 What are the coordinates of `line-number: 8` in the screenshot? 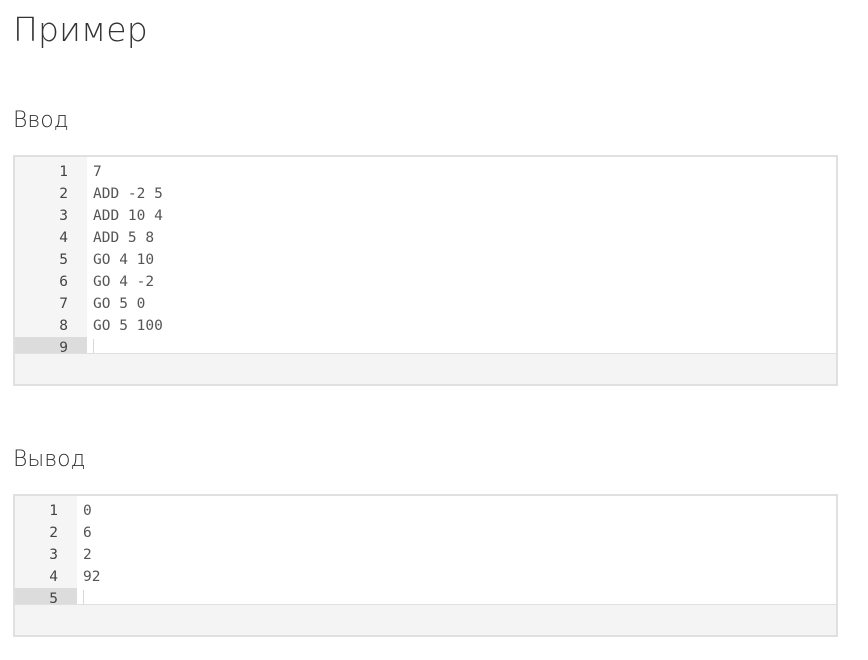 It's located at (51, 326).